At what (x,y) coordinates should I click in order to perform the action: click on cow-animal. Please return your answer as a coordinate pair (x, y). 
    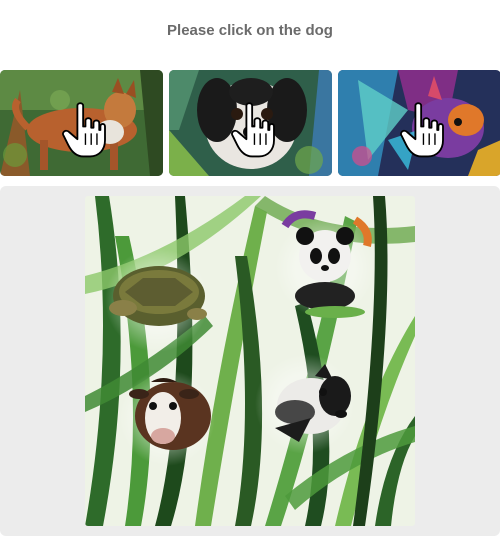
    Looking at the image, I should click on (167, 418).